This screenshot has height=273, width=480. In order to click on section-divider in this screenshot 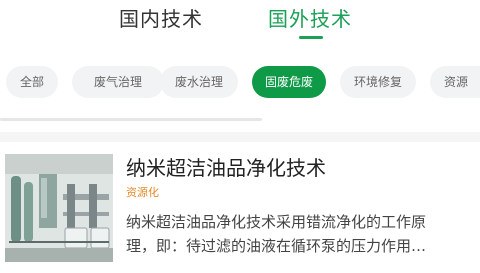, I will do `click(240, 137)`.